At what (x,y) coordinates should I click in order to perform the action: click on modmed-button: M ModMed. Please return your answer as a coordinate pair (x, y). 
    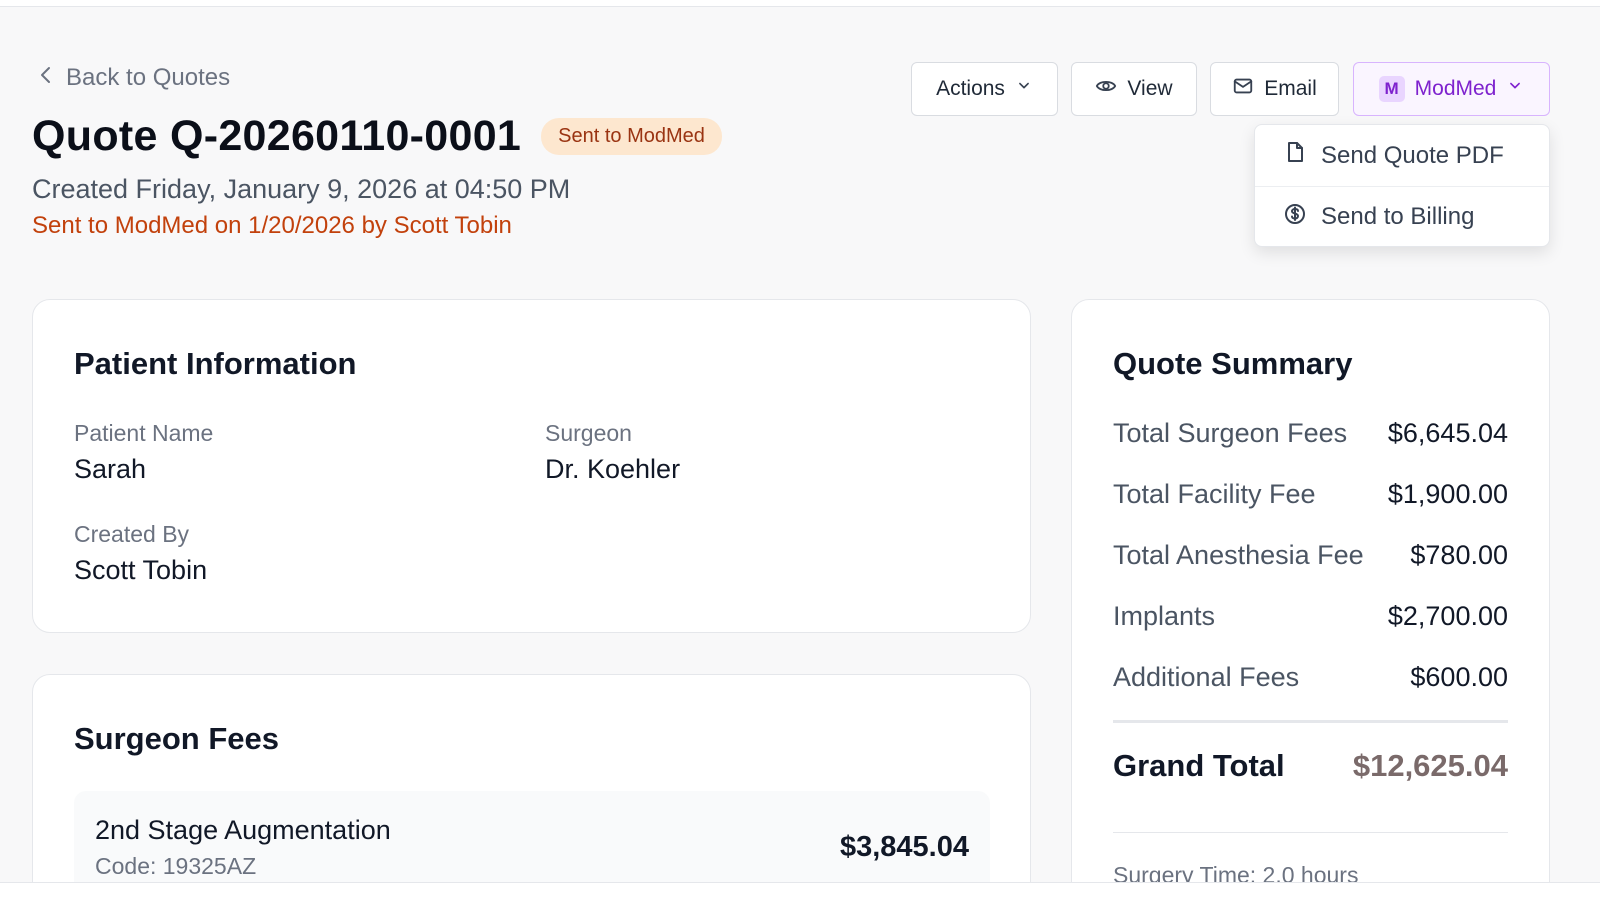
    Looking at the image, I should click on (1451, 89).